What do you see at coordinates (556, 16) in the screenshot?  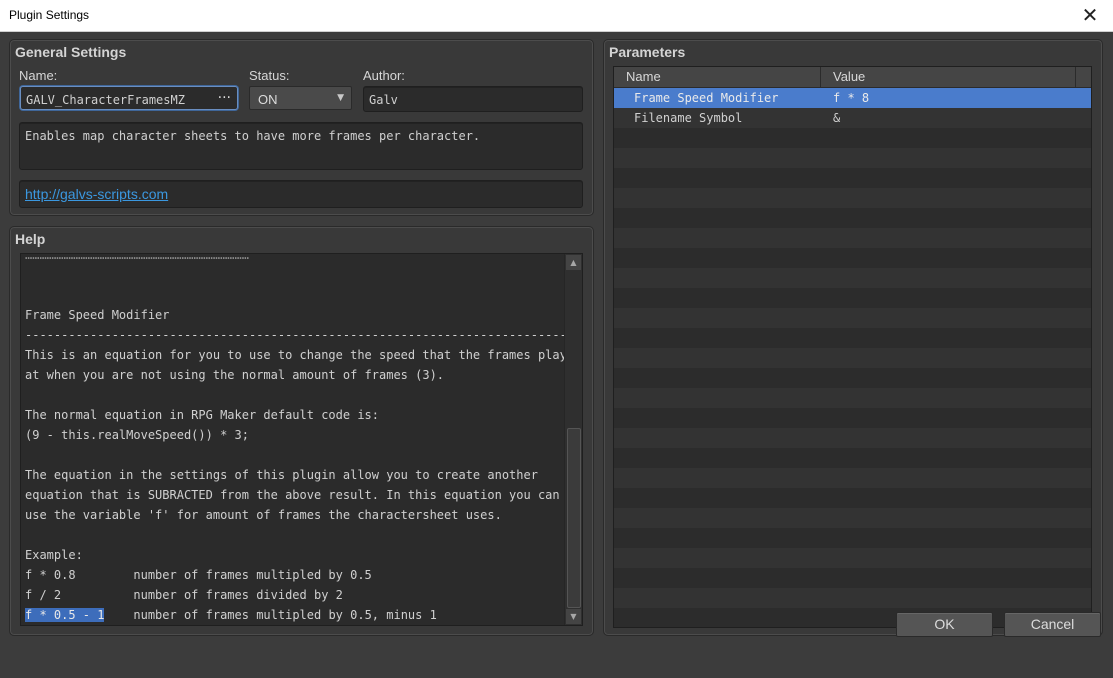 I see `title-bar: Plugin Settings ✕` at bounding box center [556, 16].